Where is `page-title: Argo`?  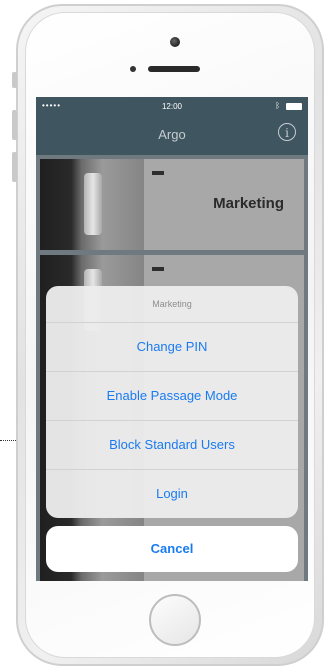 page-title: Argo is located at coordinates (172, 134).